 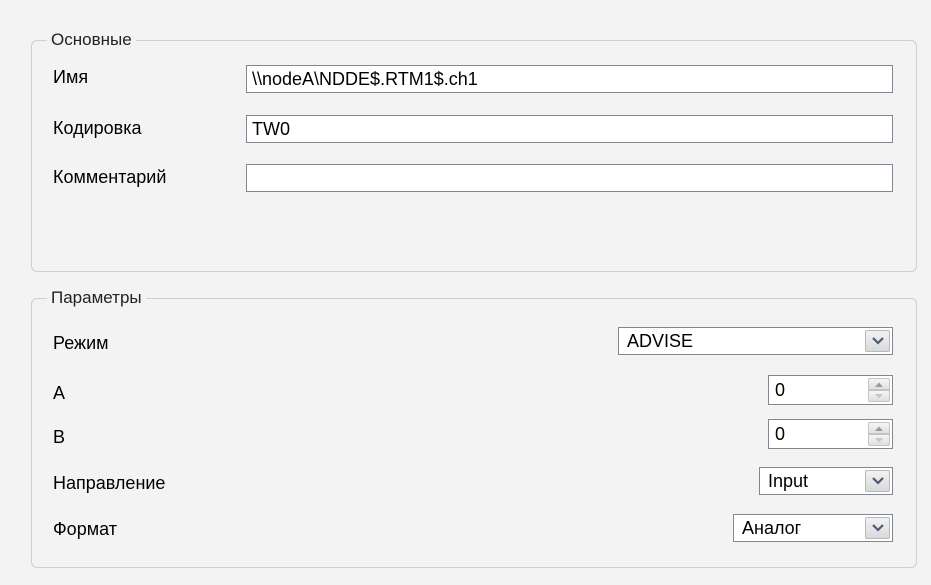 I want to click on name-field: \\nodeA\NDDE$.RTM1$.ch1, so click(x=569, y=79).